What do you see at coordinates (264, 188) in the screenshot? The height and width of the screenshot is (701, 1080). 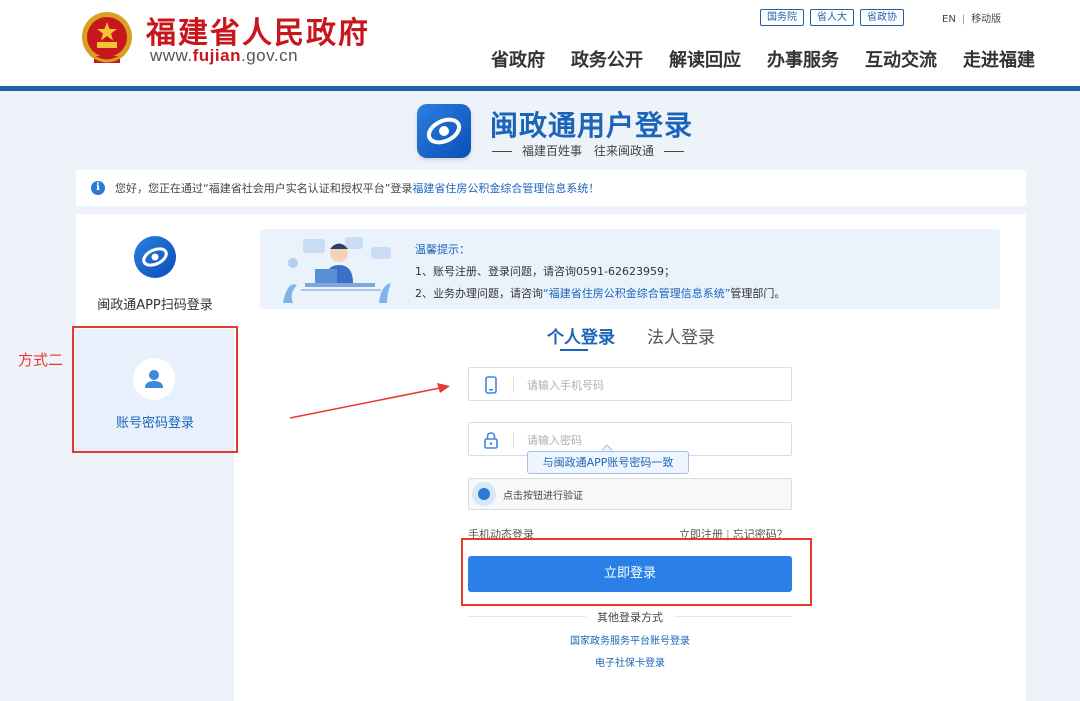 I see `notice-text: 您好，您正在通过“福建省社会用户实名认证和授权平台”登录` at bounding box center [264, 188].